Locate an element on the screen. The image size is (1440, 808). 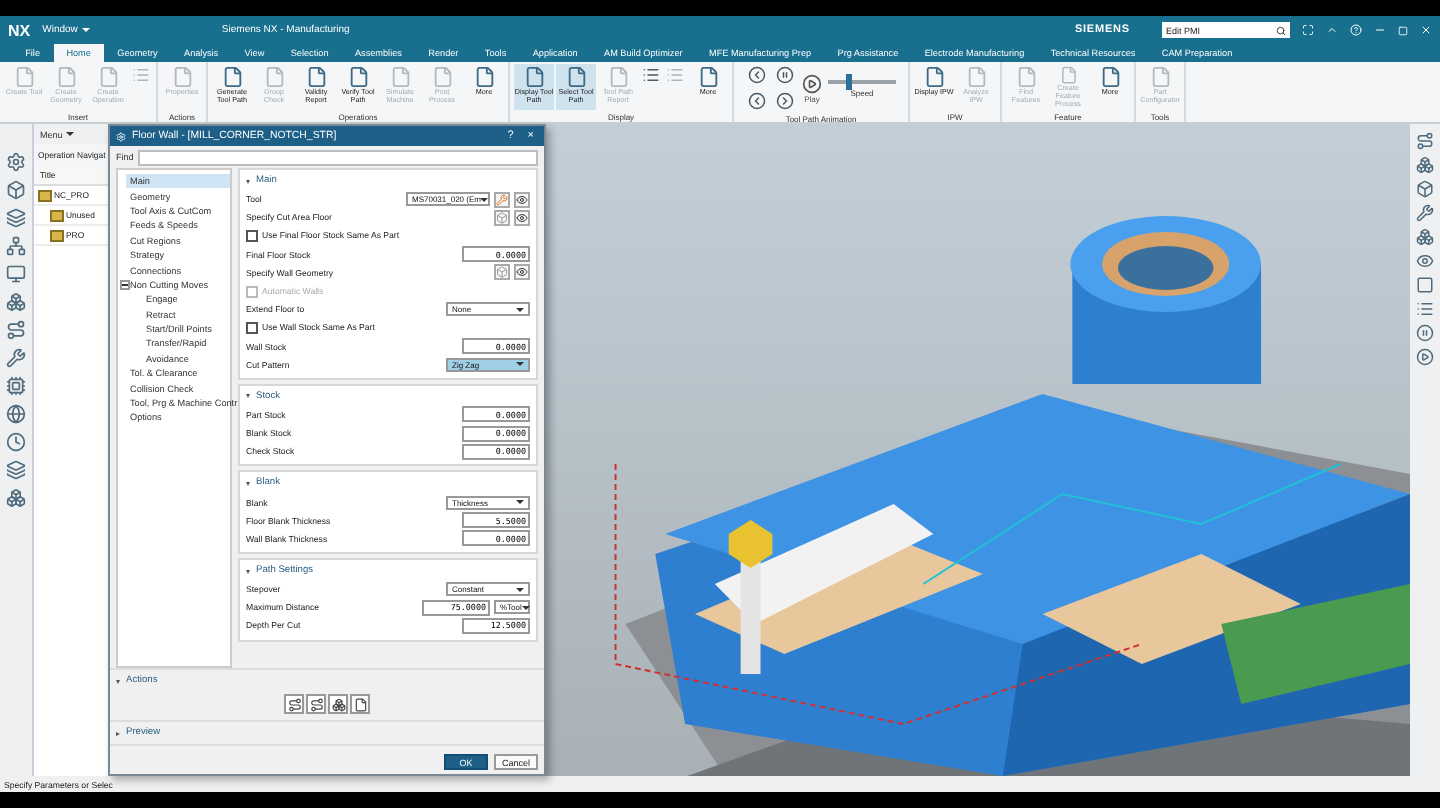
window-icon is located at coordinates (1425, 286).